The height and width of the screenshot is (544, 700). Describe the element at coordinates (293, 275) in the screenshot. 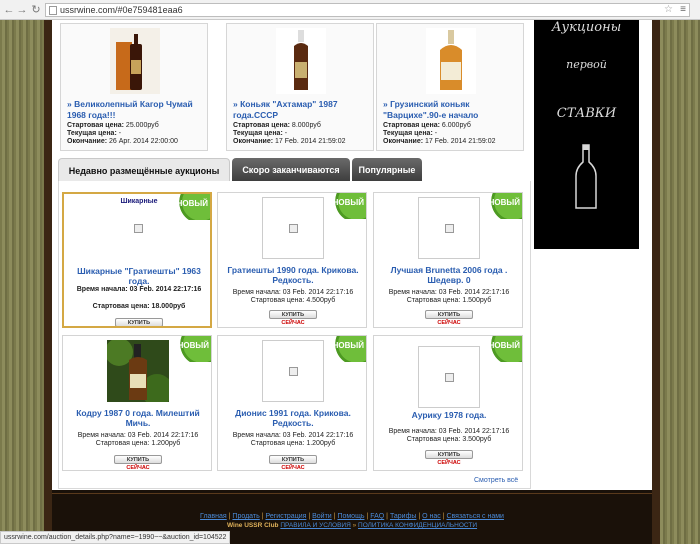

I see `listing-title: Гратиешты 1990 года. Крикова. Редкость.` at that location.